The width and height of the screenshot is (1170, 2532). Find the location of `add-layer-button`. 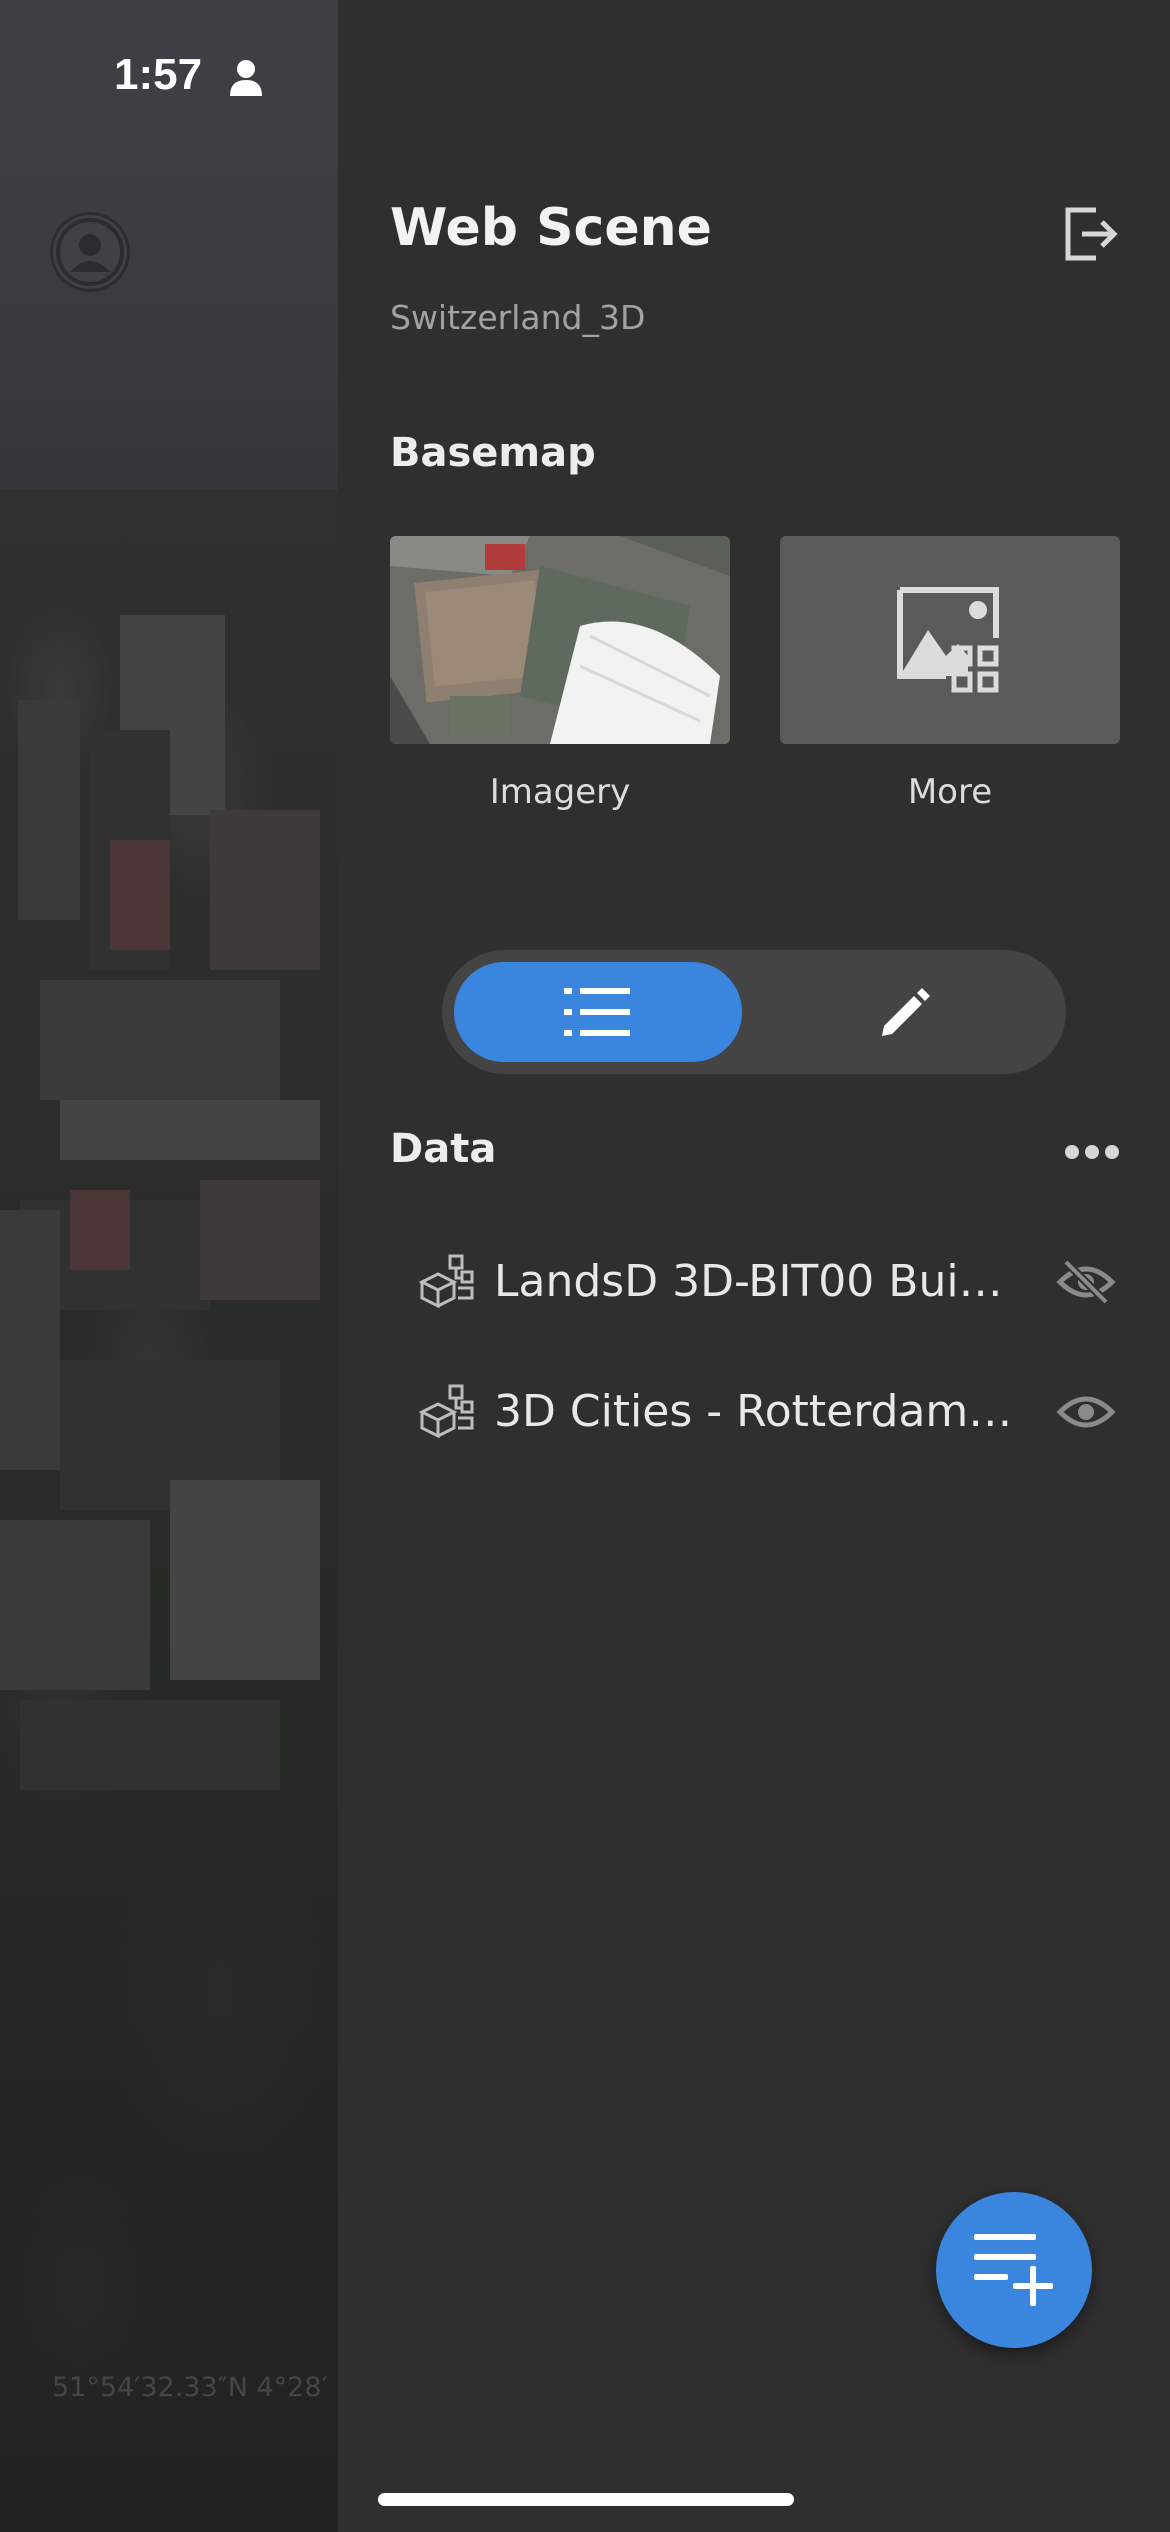

add-layer-button is located at coordinates (1014, 2270).